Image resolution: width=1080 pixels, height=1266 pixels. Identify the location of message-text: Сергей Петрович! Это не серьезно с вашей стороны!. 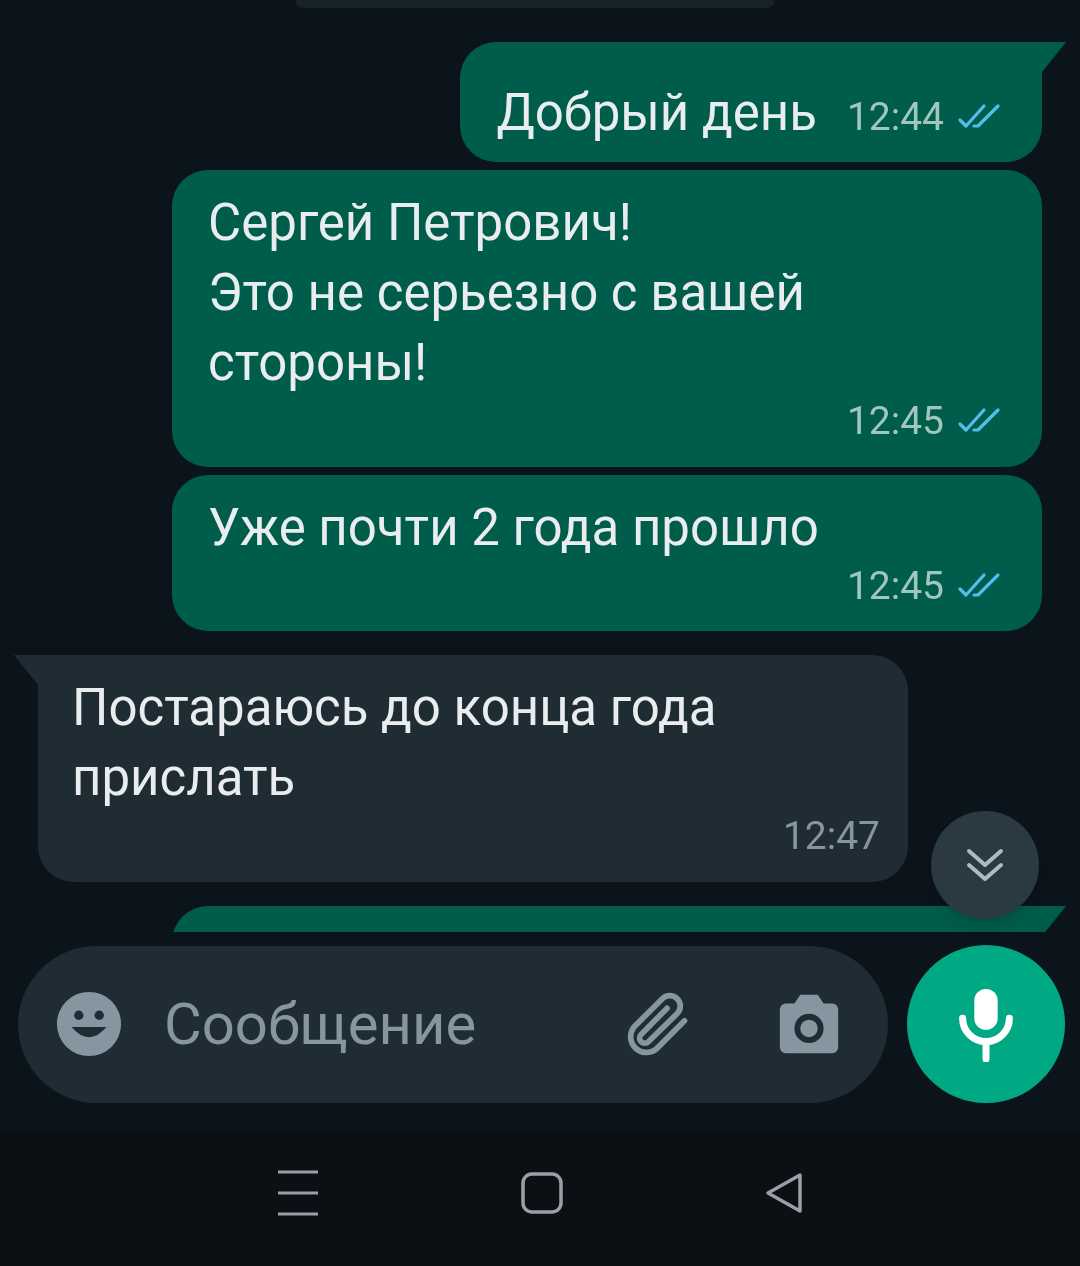
(507, 293).